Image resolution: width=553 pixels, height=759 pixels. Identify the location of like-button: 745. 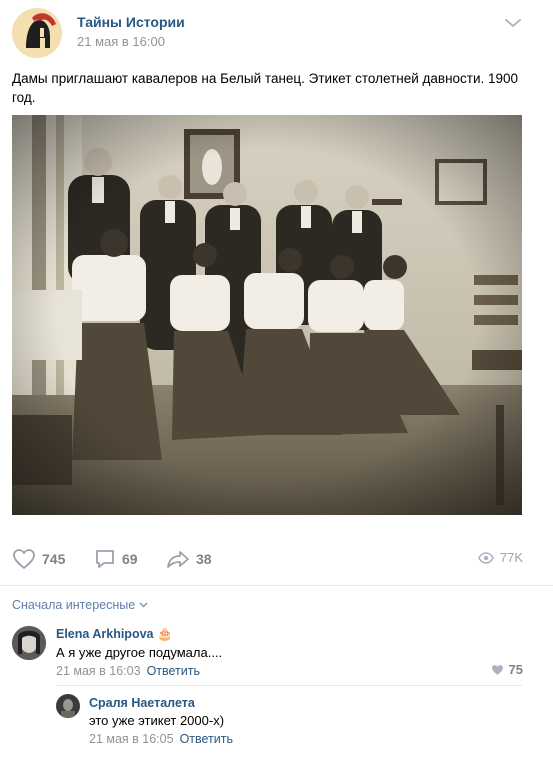
(38, 559).